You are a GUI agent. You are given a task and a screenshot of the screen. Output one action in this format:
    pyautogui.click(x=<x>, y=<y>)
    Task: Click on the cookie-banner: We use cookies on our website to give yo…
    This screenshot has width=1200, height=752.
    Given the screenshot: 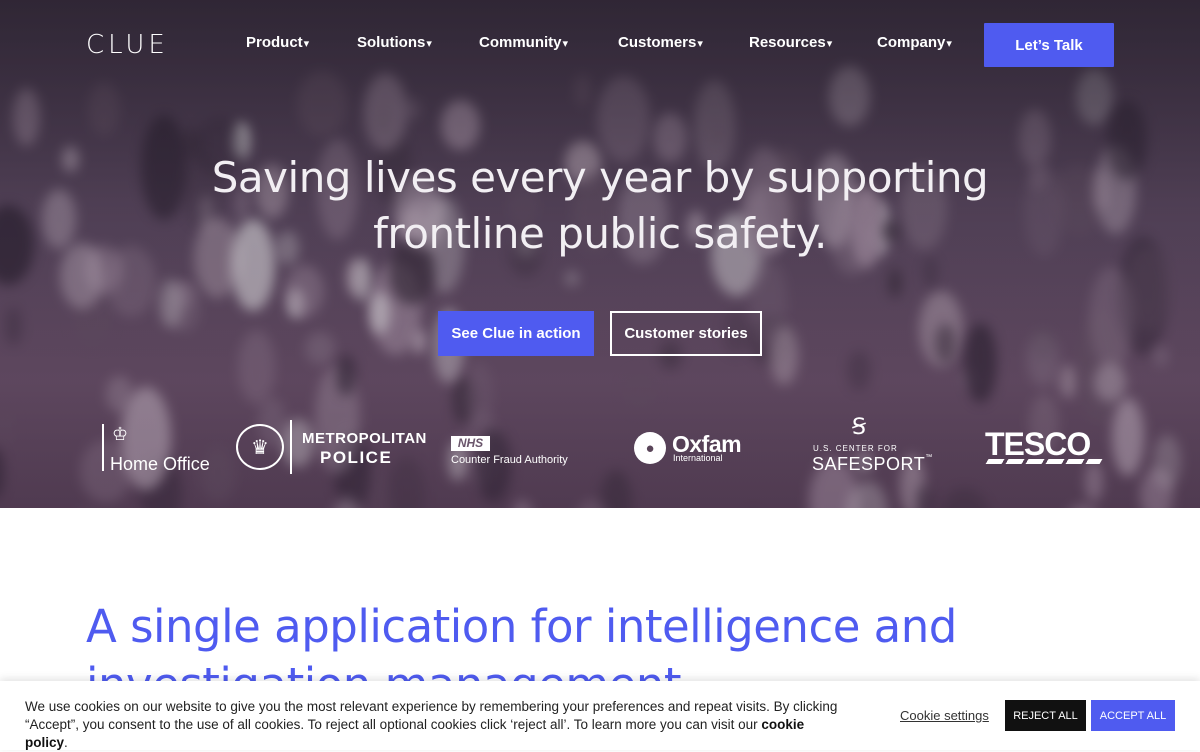 What is the action you would take?
    pyautogui.click(x=600, y=715)
    